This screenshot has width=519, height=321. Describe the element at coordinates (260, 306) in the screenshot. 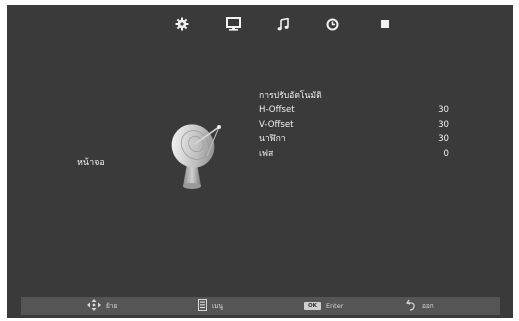

I see `footer-hint-bar: ย้าย เมนู OK Enter ออก` at that location.